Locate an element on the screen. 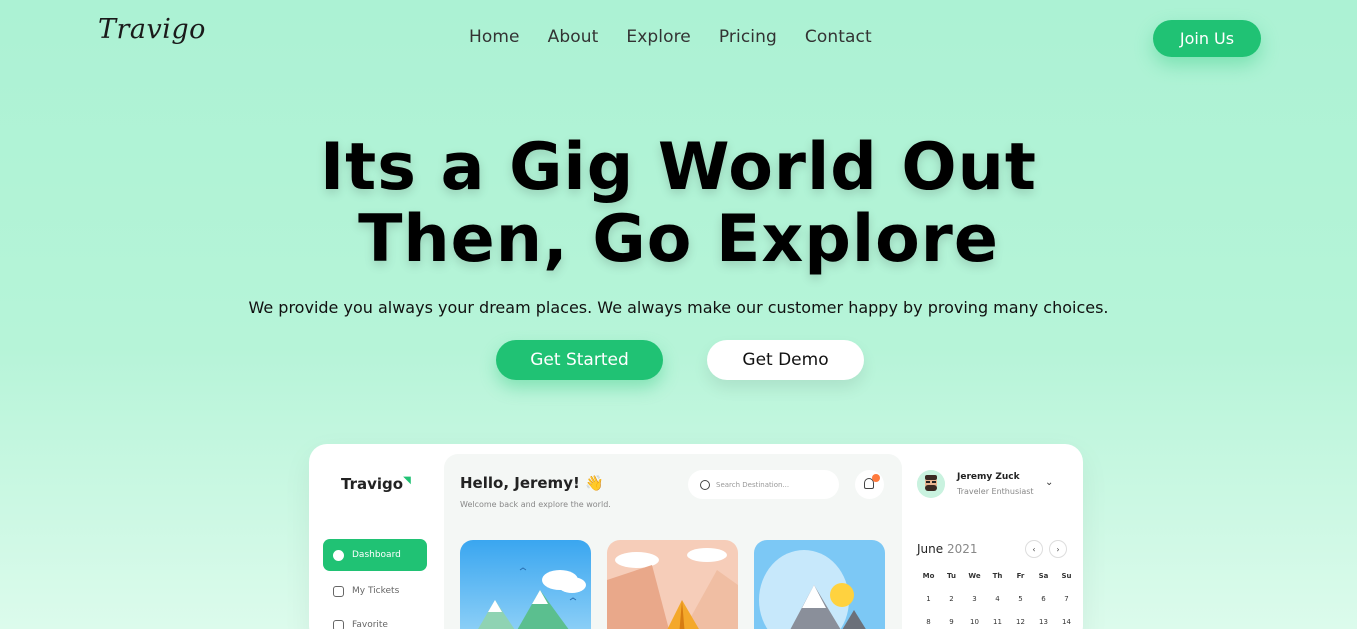 The image size is (1357, 629). user-avatar-illustration is located at coordinates (931, 484).